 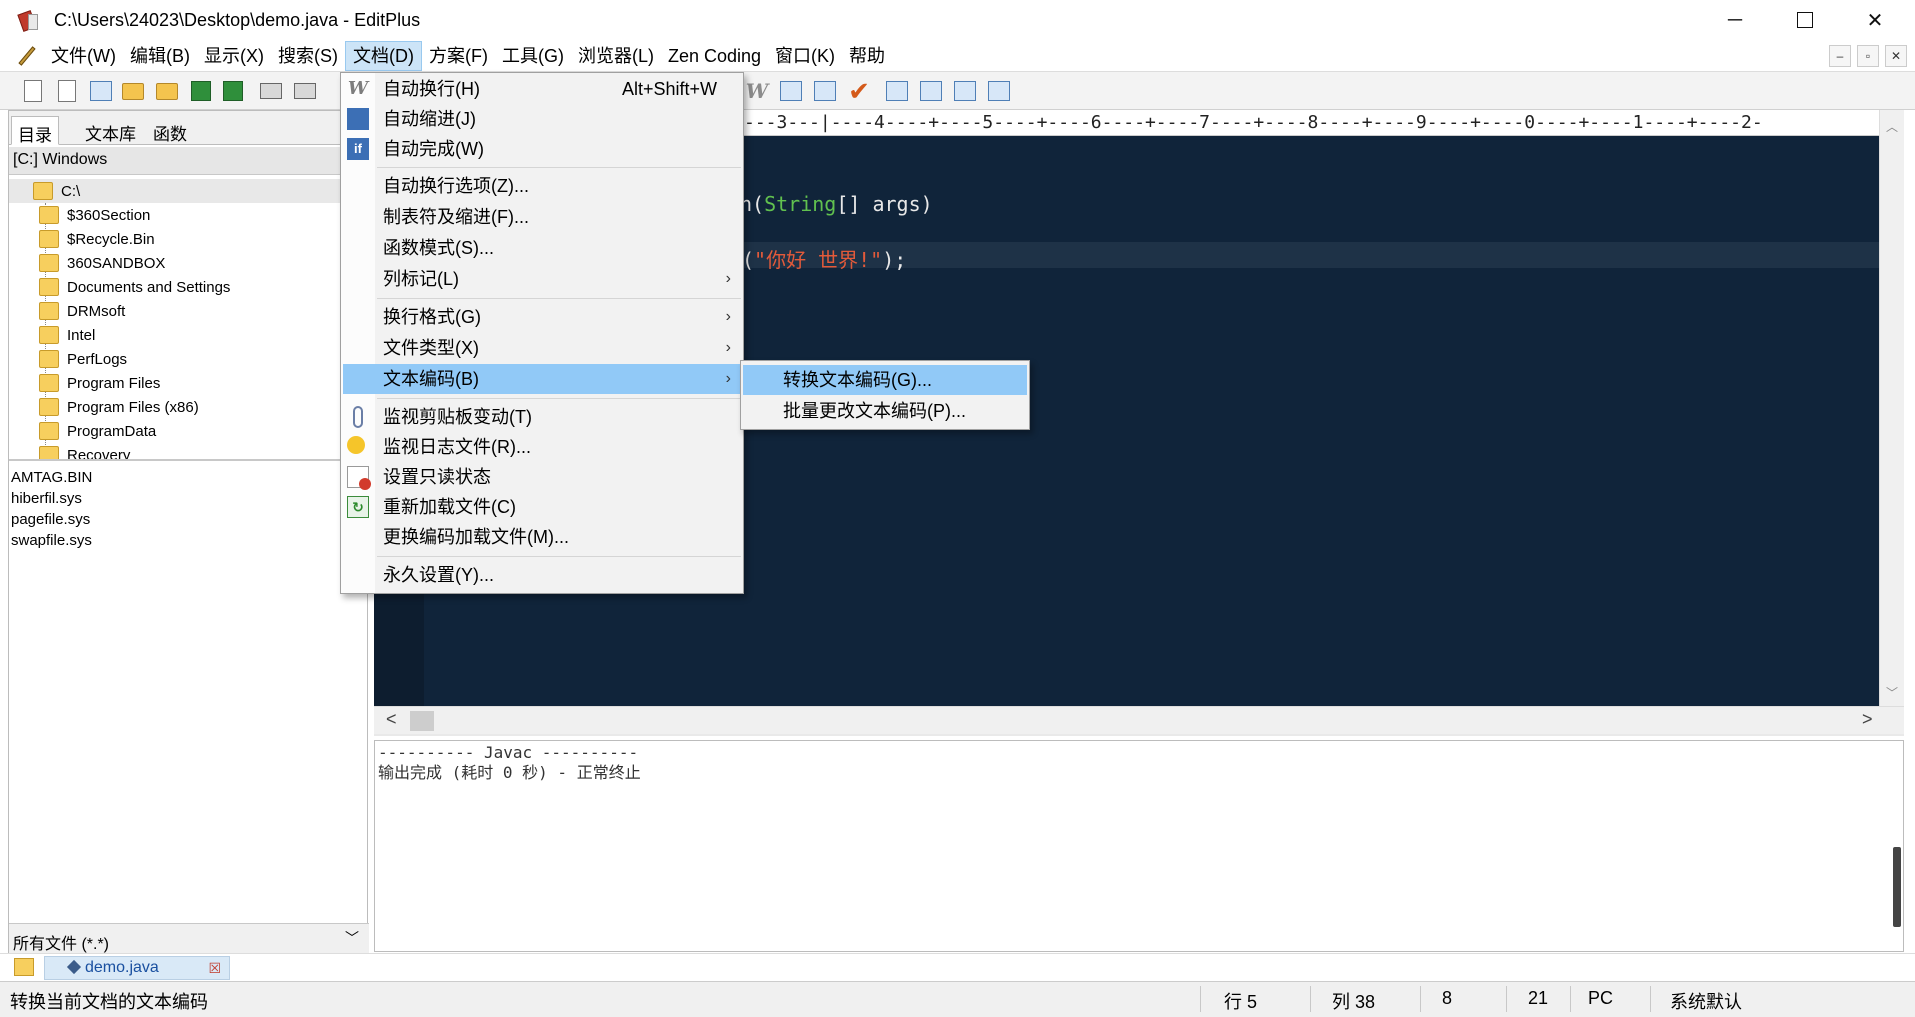 What do you see at coordinates (83, 56) in the screenshot?
I see `menu-file: 文件(W)` at bounding box center [83, 56].